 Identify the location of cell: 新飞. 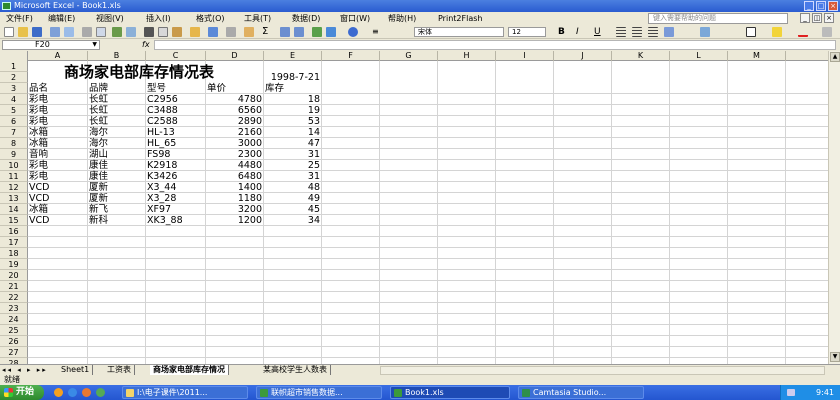
(117, 209).